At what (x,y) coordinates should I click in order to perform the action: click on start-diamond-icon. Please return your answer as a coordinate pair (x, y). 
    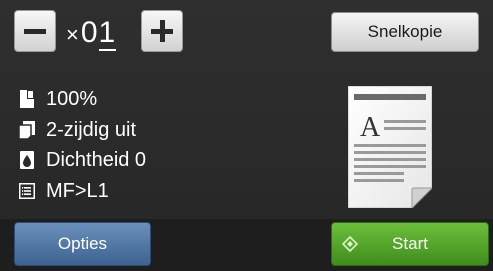
    Looking at the image, I should click on (350, 244).